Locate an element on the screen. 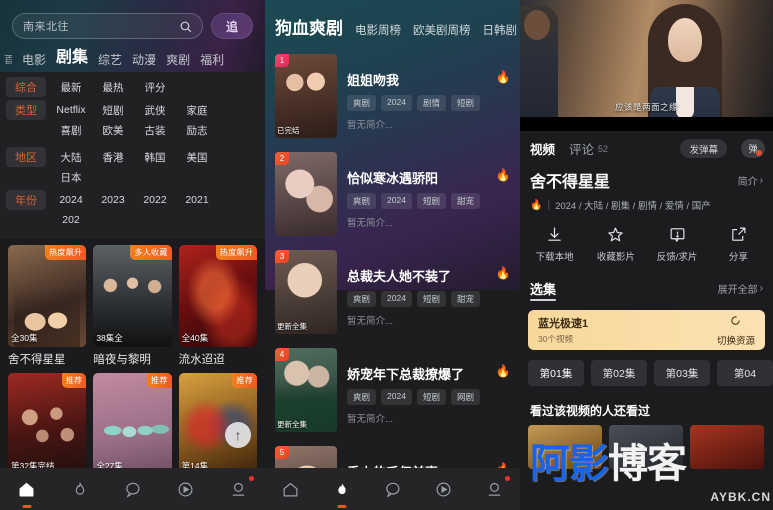 The width and height of the screenshot is (773, 510). filter-option: 欧美 is located at coordinates (113, 130).